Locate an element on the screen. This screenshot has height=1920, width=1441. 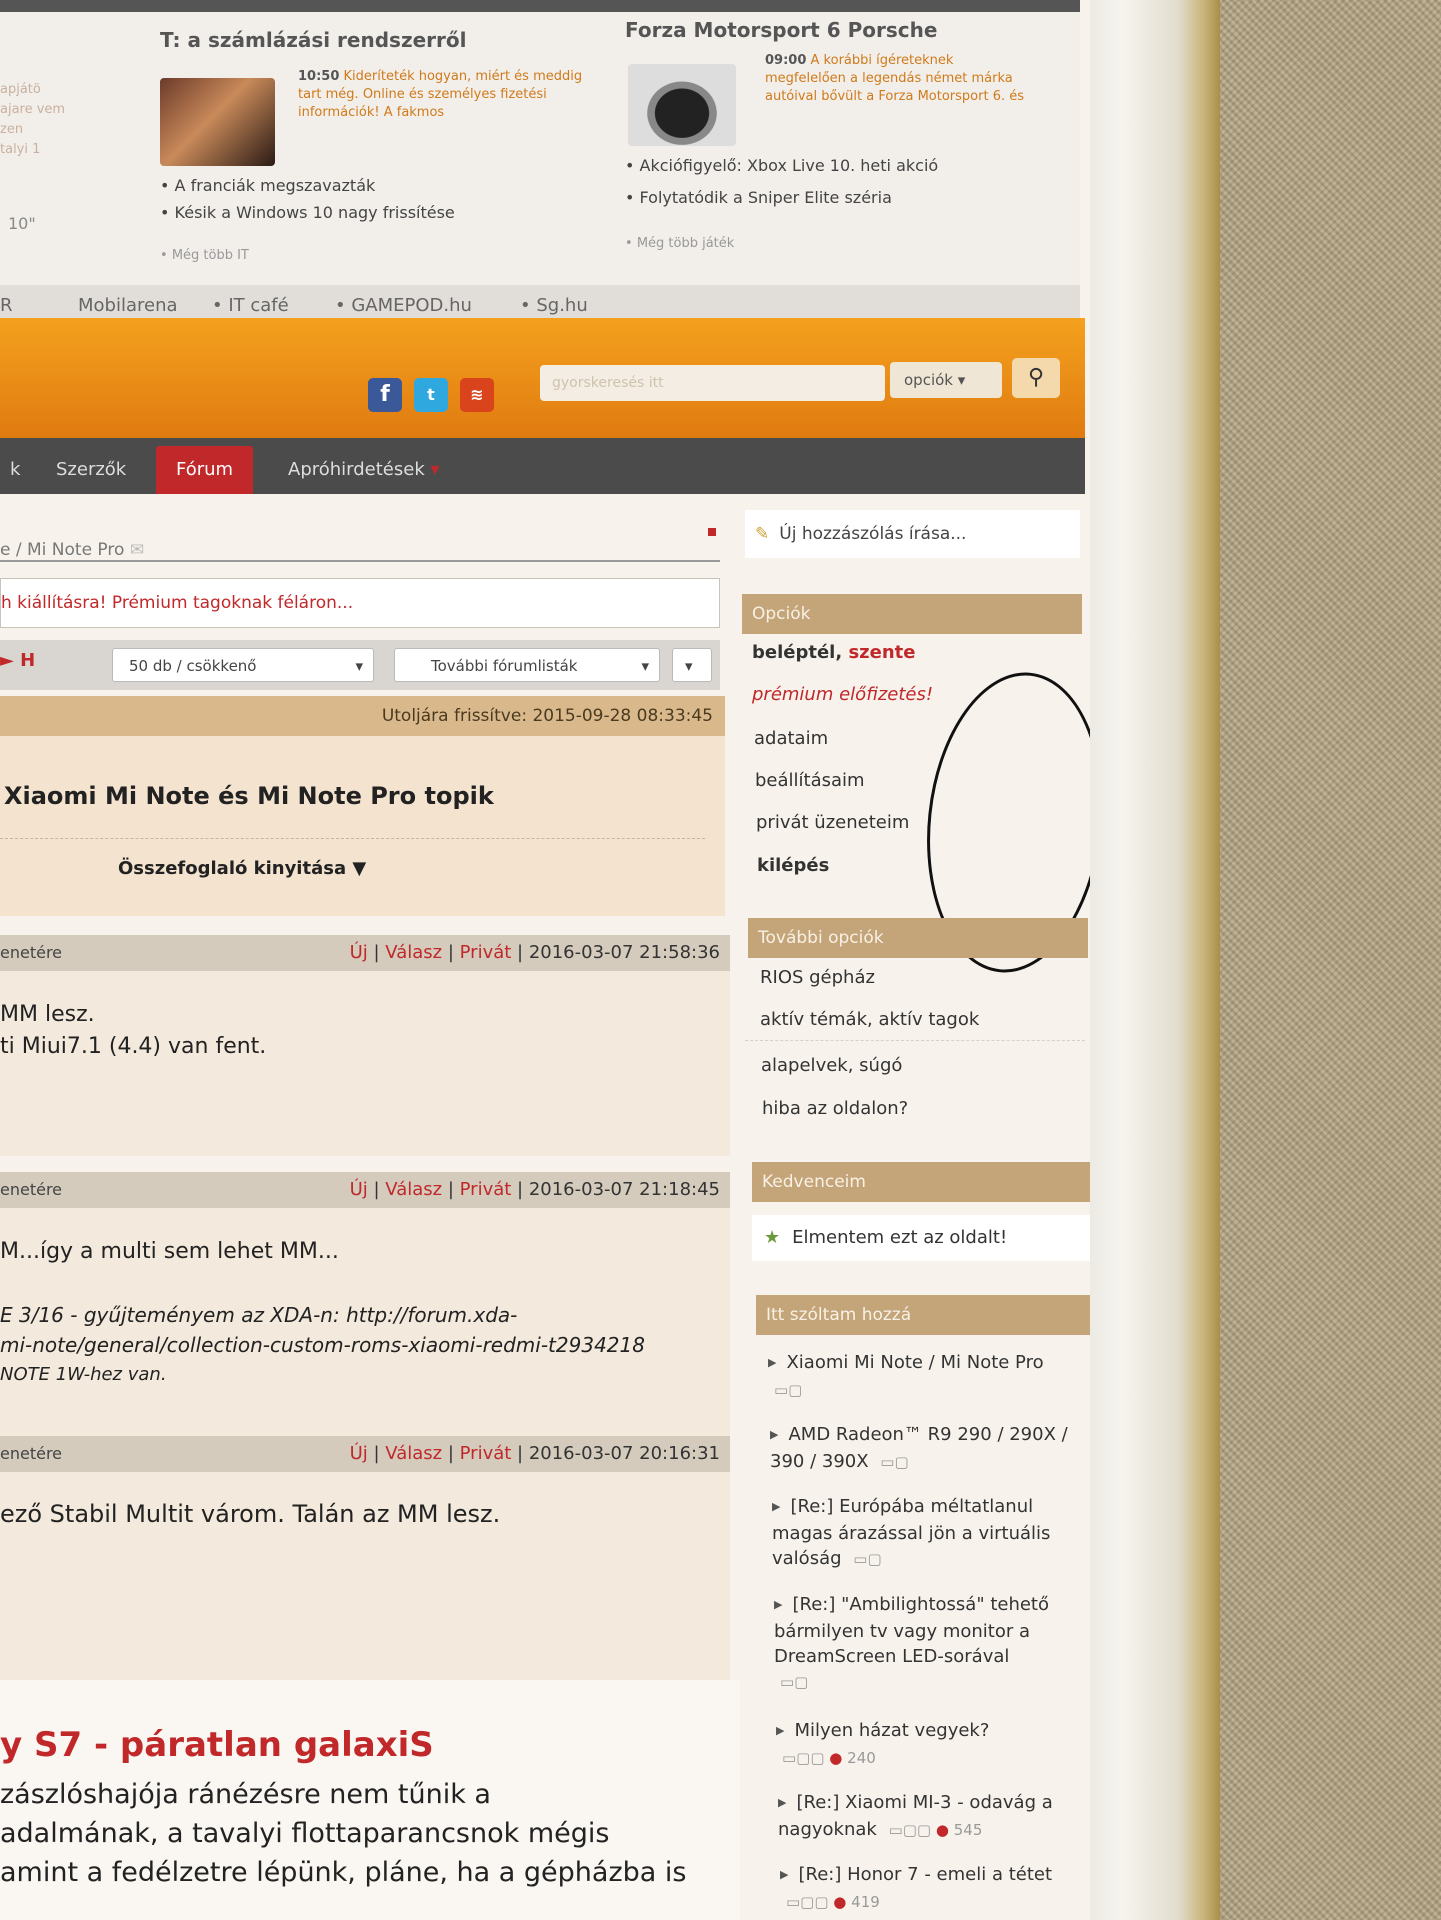
news-left-side-text: apjátö ajare vem zen talyi 1 is located at coordinates (33, 119).